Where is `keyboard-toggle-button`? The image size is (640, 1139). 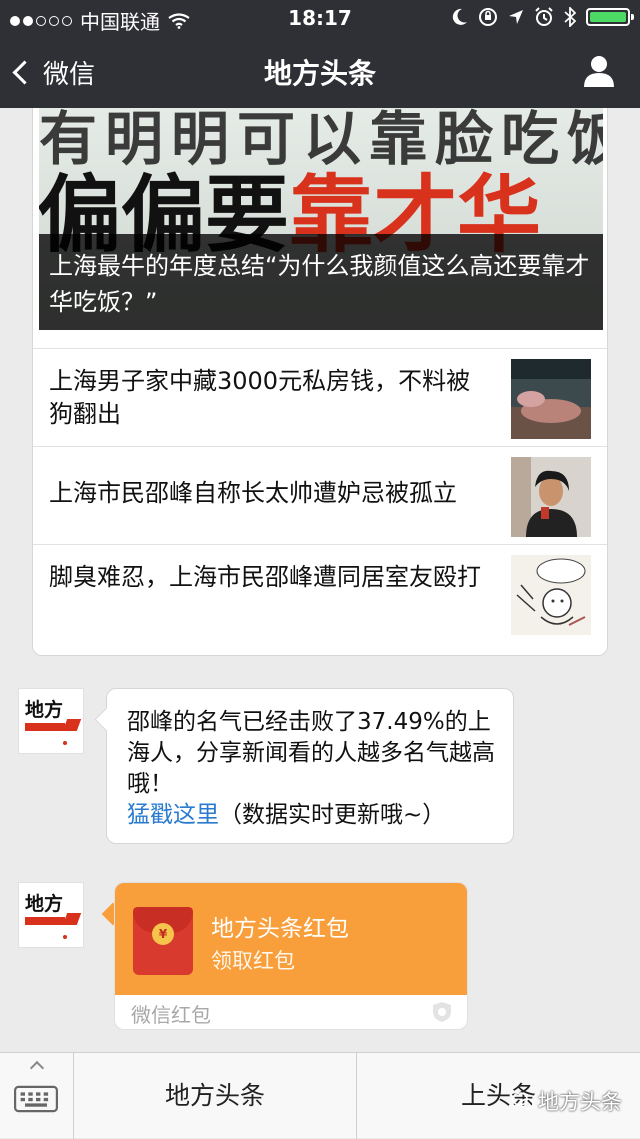
keyboard-toggle-button is located at coordinates (37, 1096).